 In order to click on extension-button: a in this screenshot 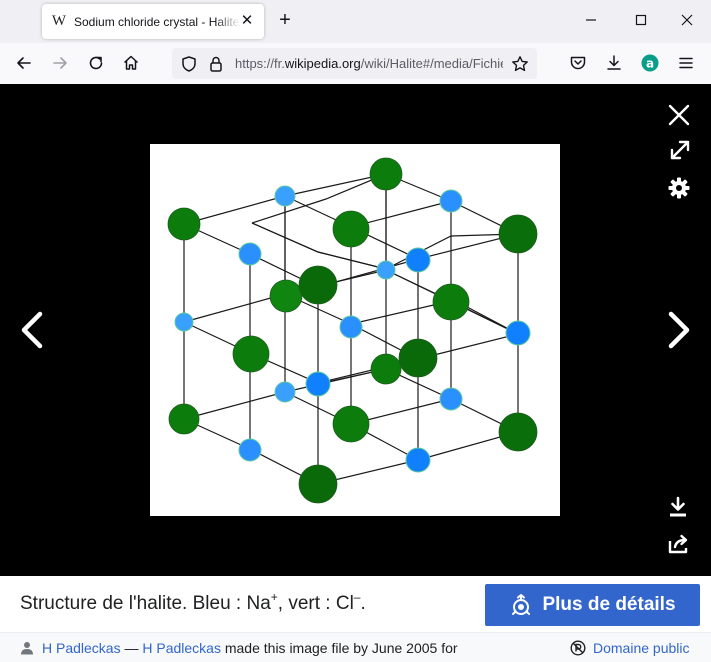, I will do `click(650, 63)`.